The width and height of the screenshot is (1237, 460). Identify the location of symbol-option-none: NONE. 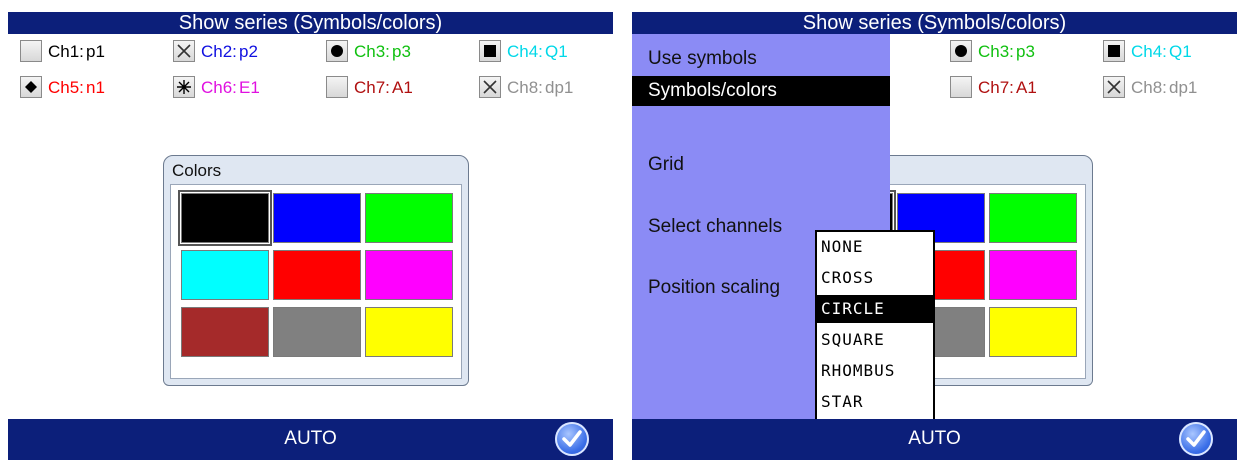
(842, 247).